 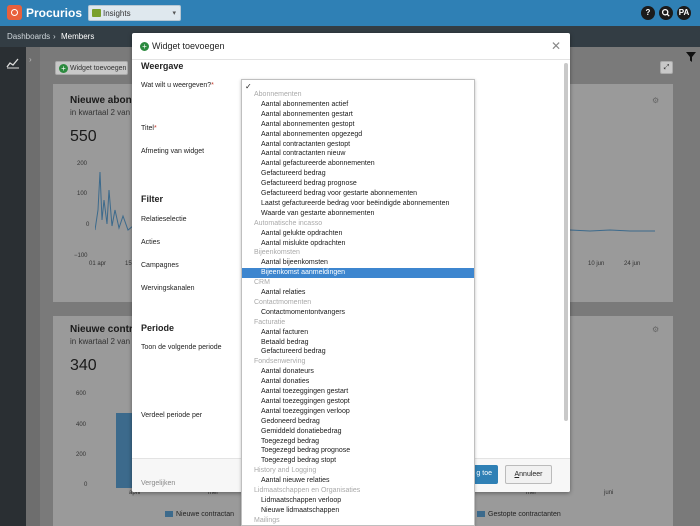 What do you see at coordinates (30, 59) in the screenshot?
I see `chevron-right-icon: ›` at bounding box center [30, 59].